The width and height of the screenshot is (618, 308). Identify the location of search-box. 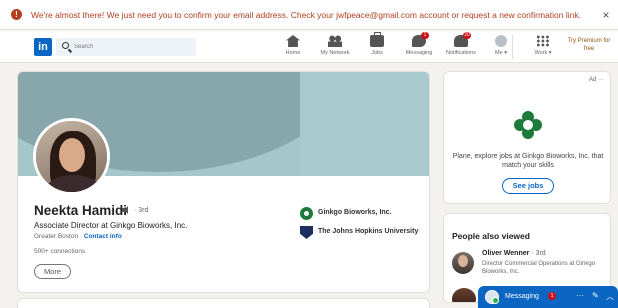
(126, 47).